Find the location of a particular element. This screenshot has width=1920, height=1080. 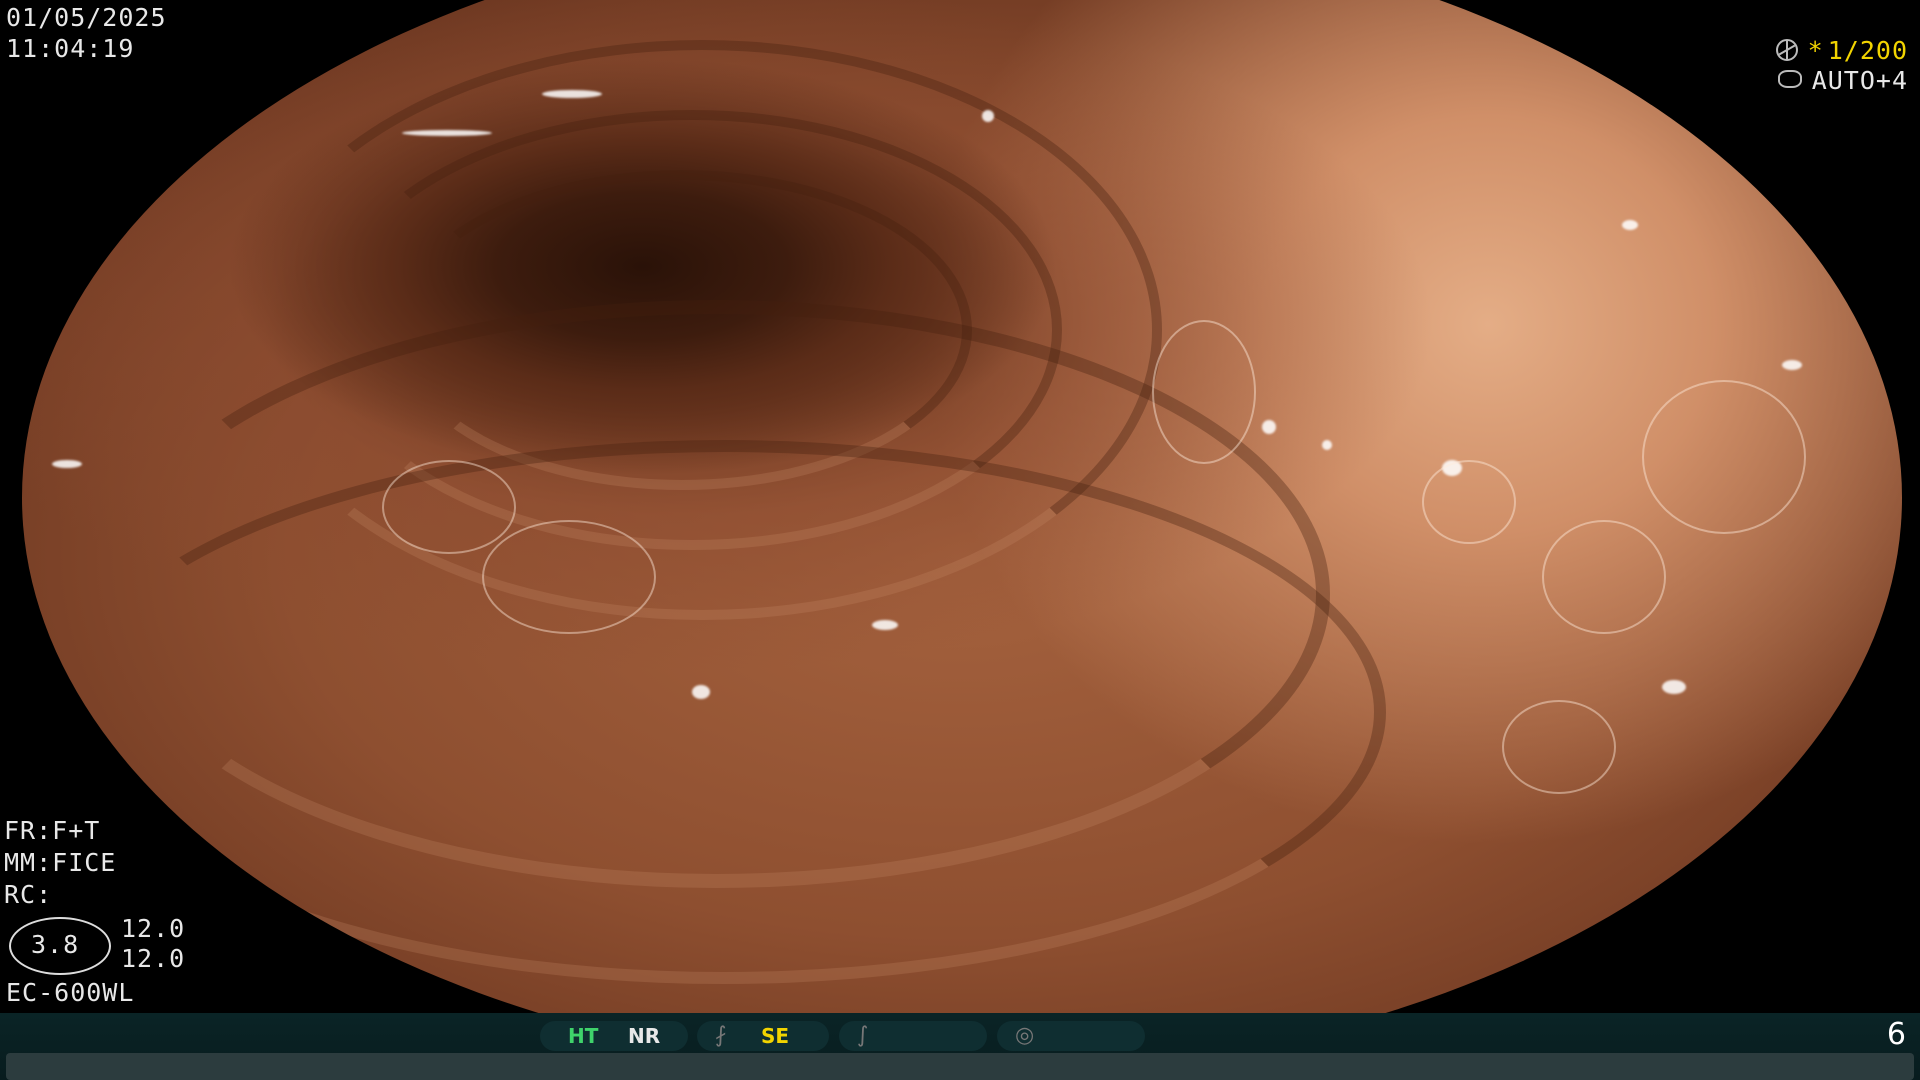

fr-setting: FR:F+T is located at coordinates (52, 830).